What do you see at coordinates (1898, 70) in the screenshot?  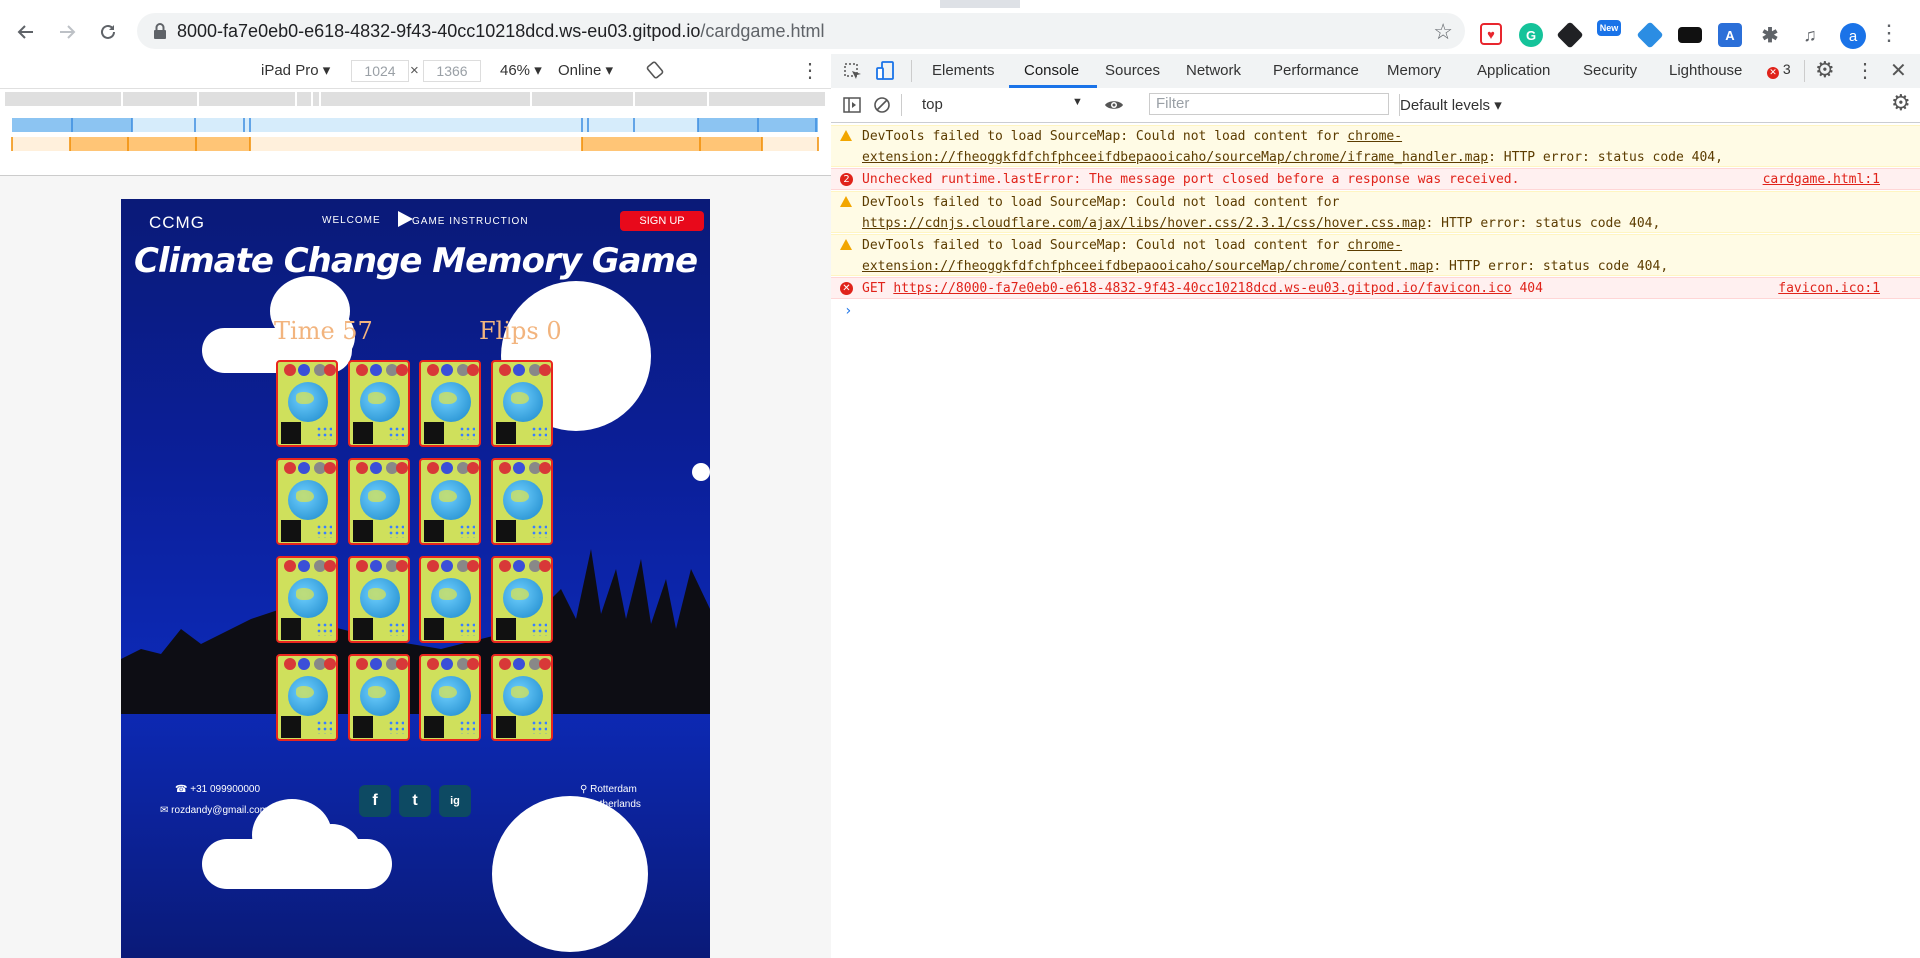 I see `close-devtools-icon: ✕` at bounding box center [1898, 70].